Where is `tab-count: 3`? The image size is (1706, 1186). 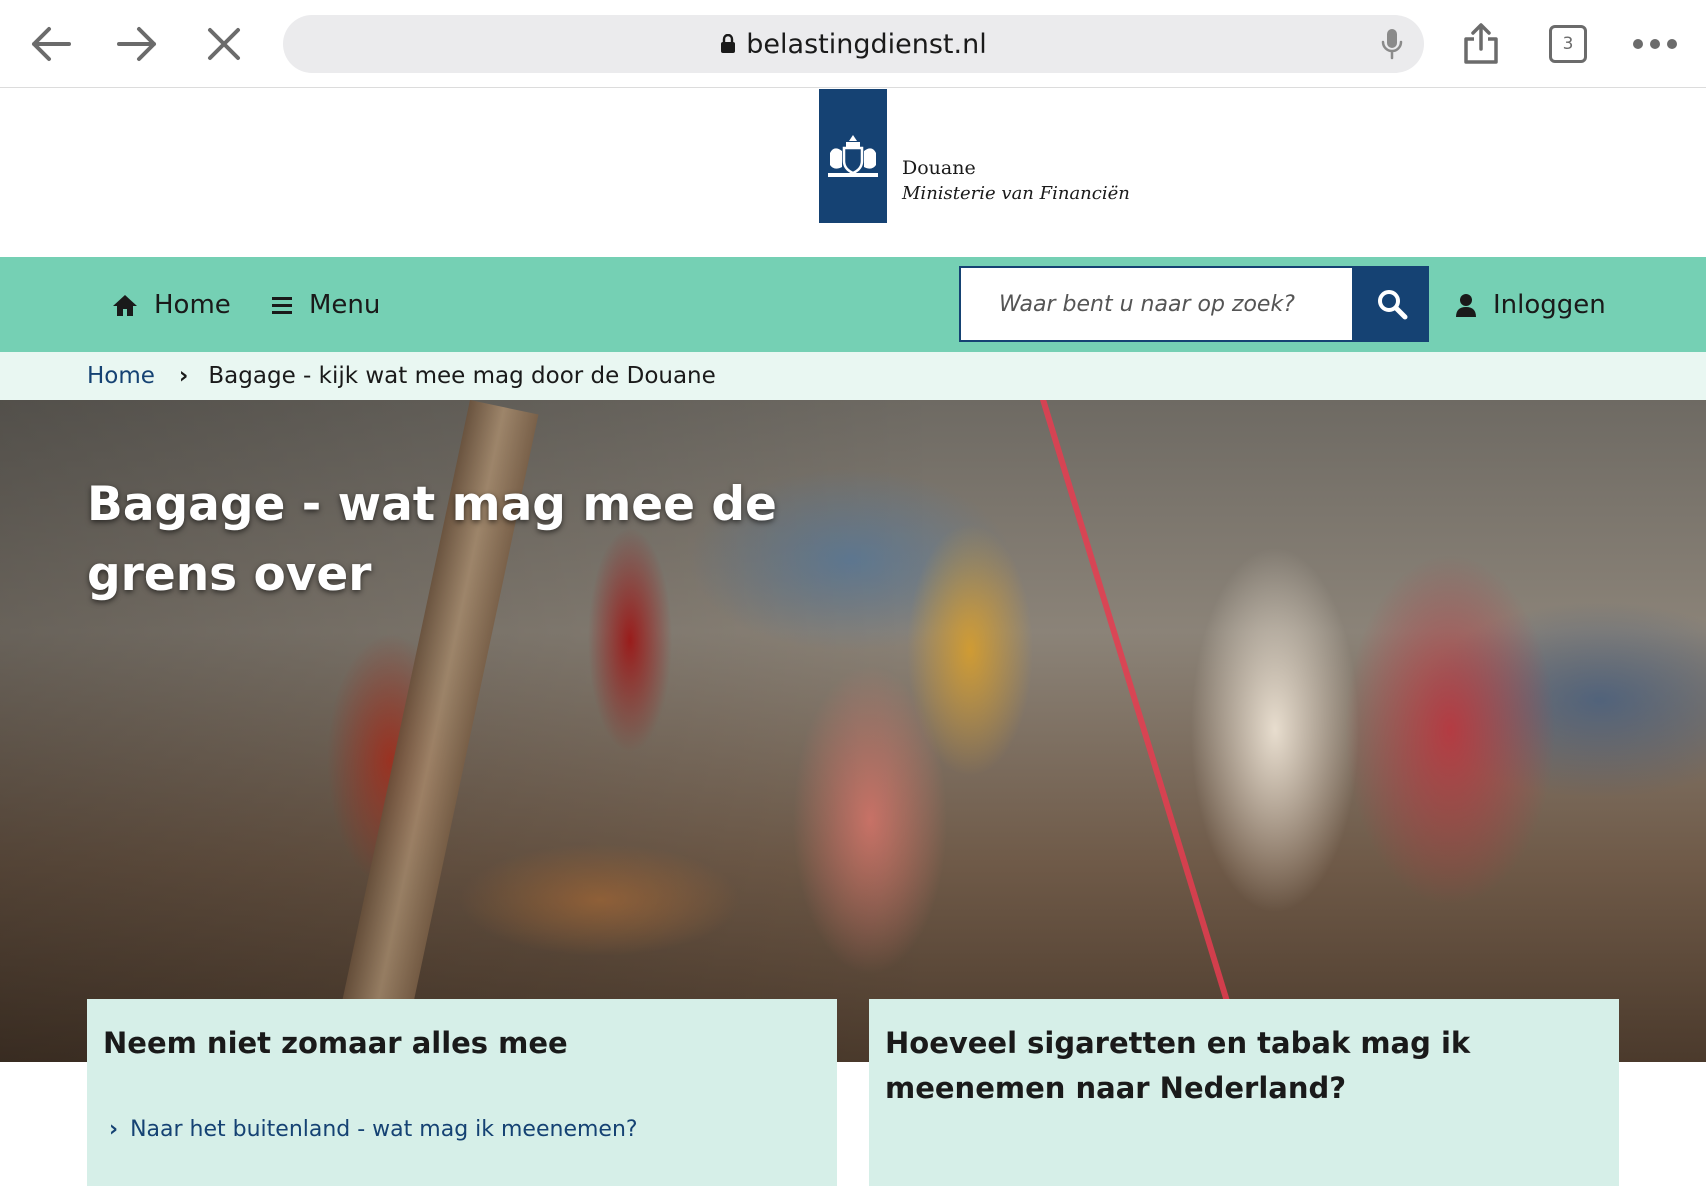 tab-count: 3 is located at coordinates (1568, 44).